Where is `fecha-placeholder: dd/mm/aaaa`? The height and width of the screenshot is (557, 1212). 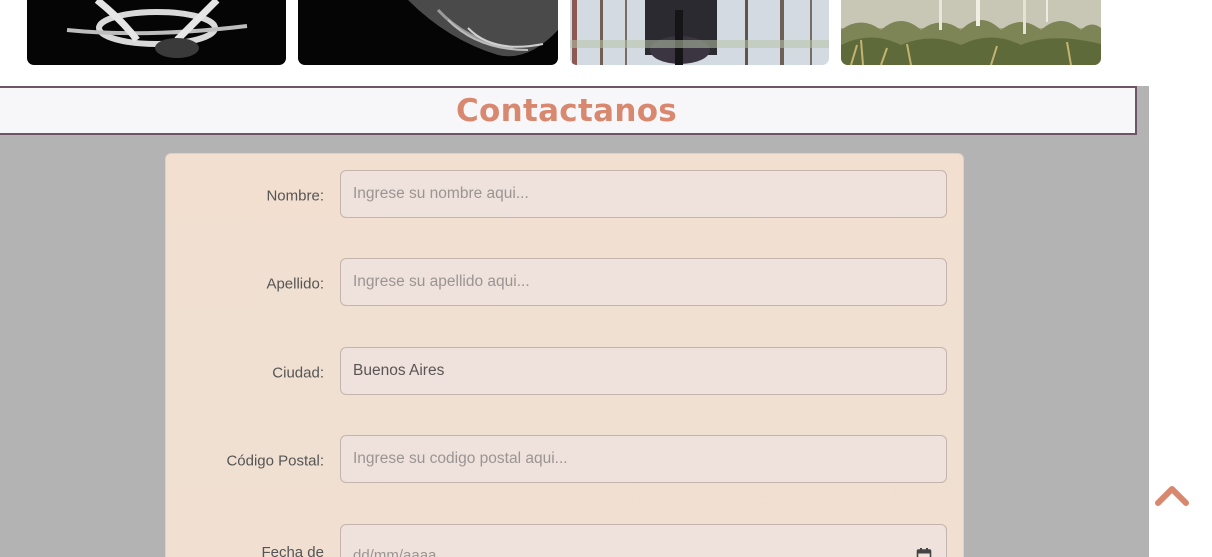 fecha-placeholder: dd/mm/aaaa is located at coordinates (395, 552).